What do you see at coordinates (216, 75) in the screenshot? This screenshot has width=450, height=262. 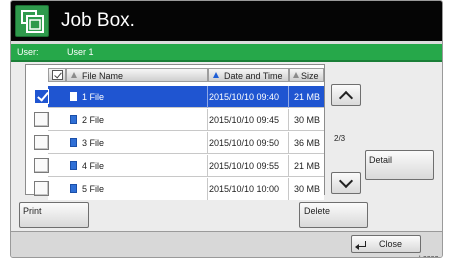 I see `sort-active-icon` at bounding box center [216, 75].